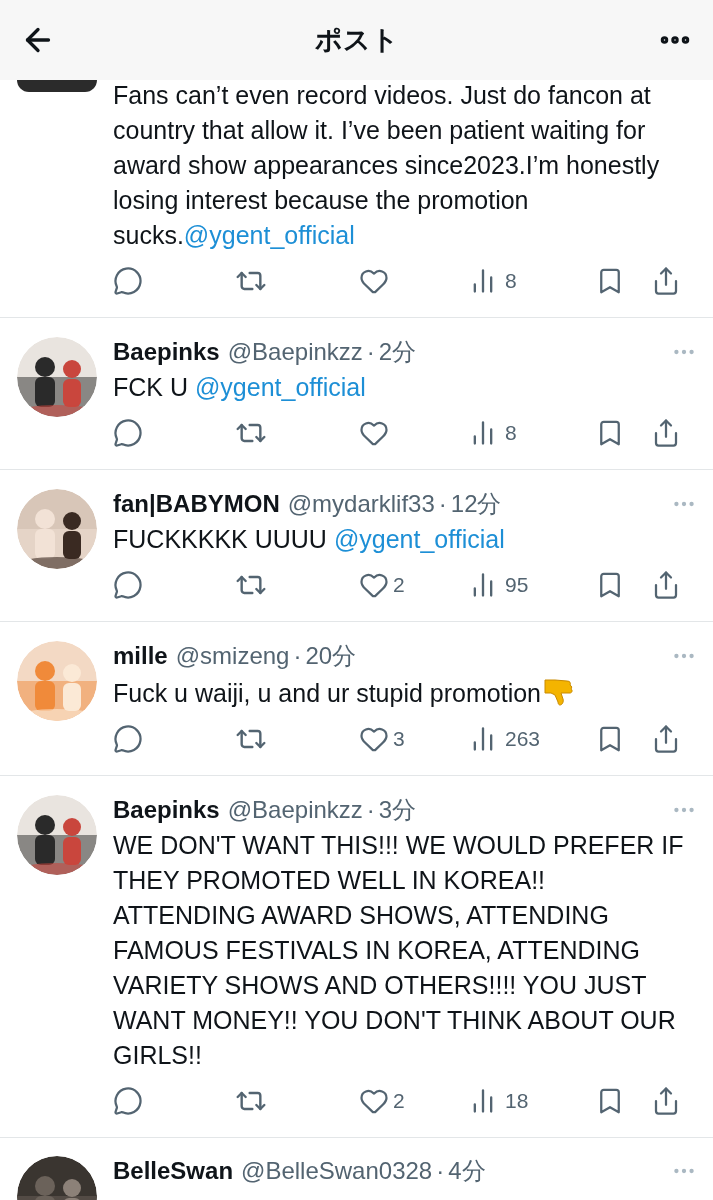 The height and width of the screenshot is (1200, 713). What do you see at coordinates (405, 692) in the screenshot?
I see `tweet-text: Fuck u waiji, u and ur stupid promotion` at bounding box center [405, 692].